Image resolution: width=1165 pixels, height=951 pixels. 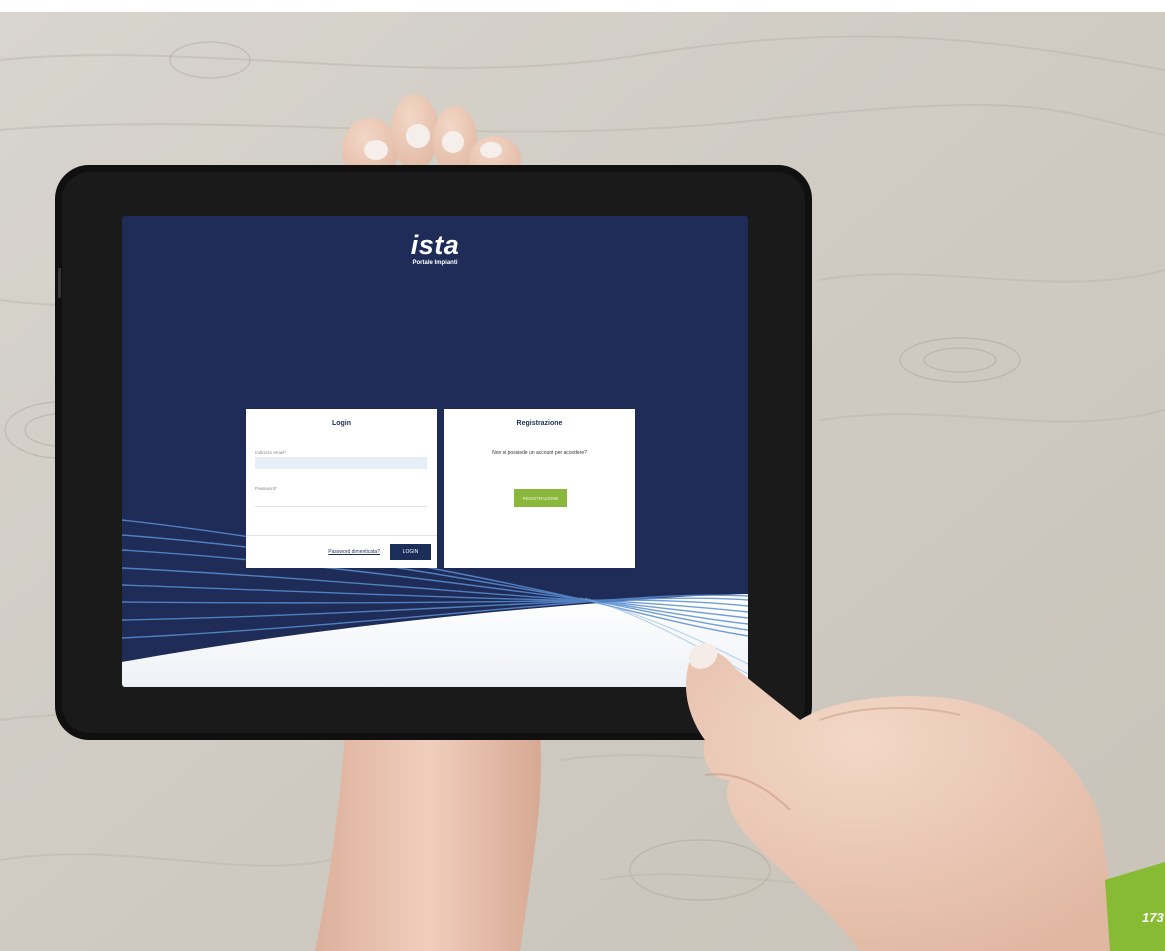 What do you see at coordinates (341, 463) in the screenshot?
I see `email-field` at bounding box center [341, 463].